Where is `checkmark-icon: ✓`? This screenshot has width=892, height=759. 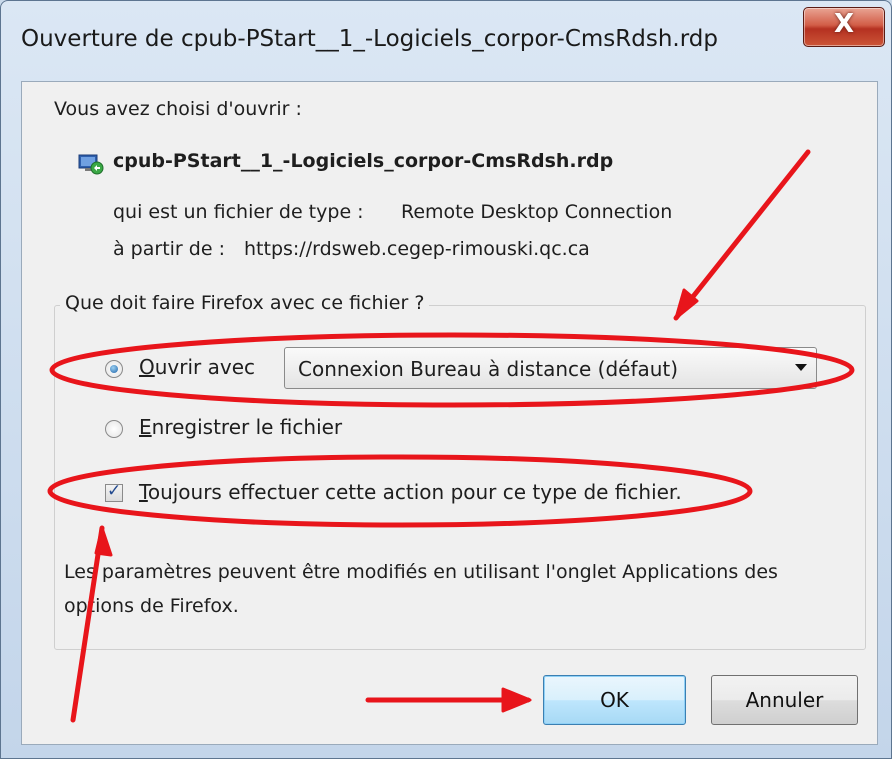
checkmark-icon: ✓ is located at coordinates (114, 491).